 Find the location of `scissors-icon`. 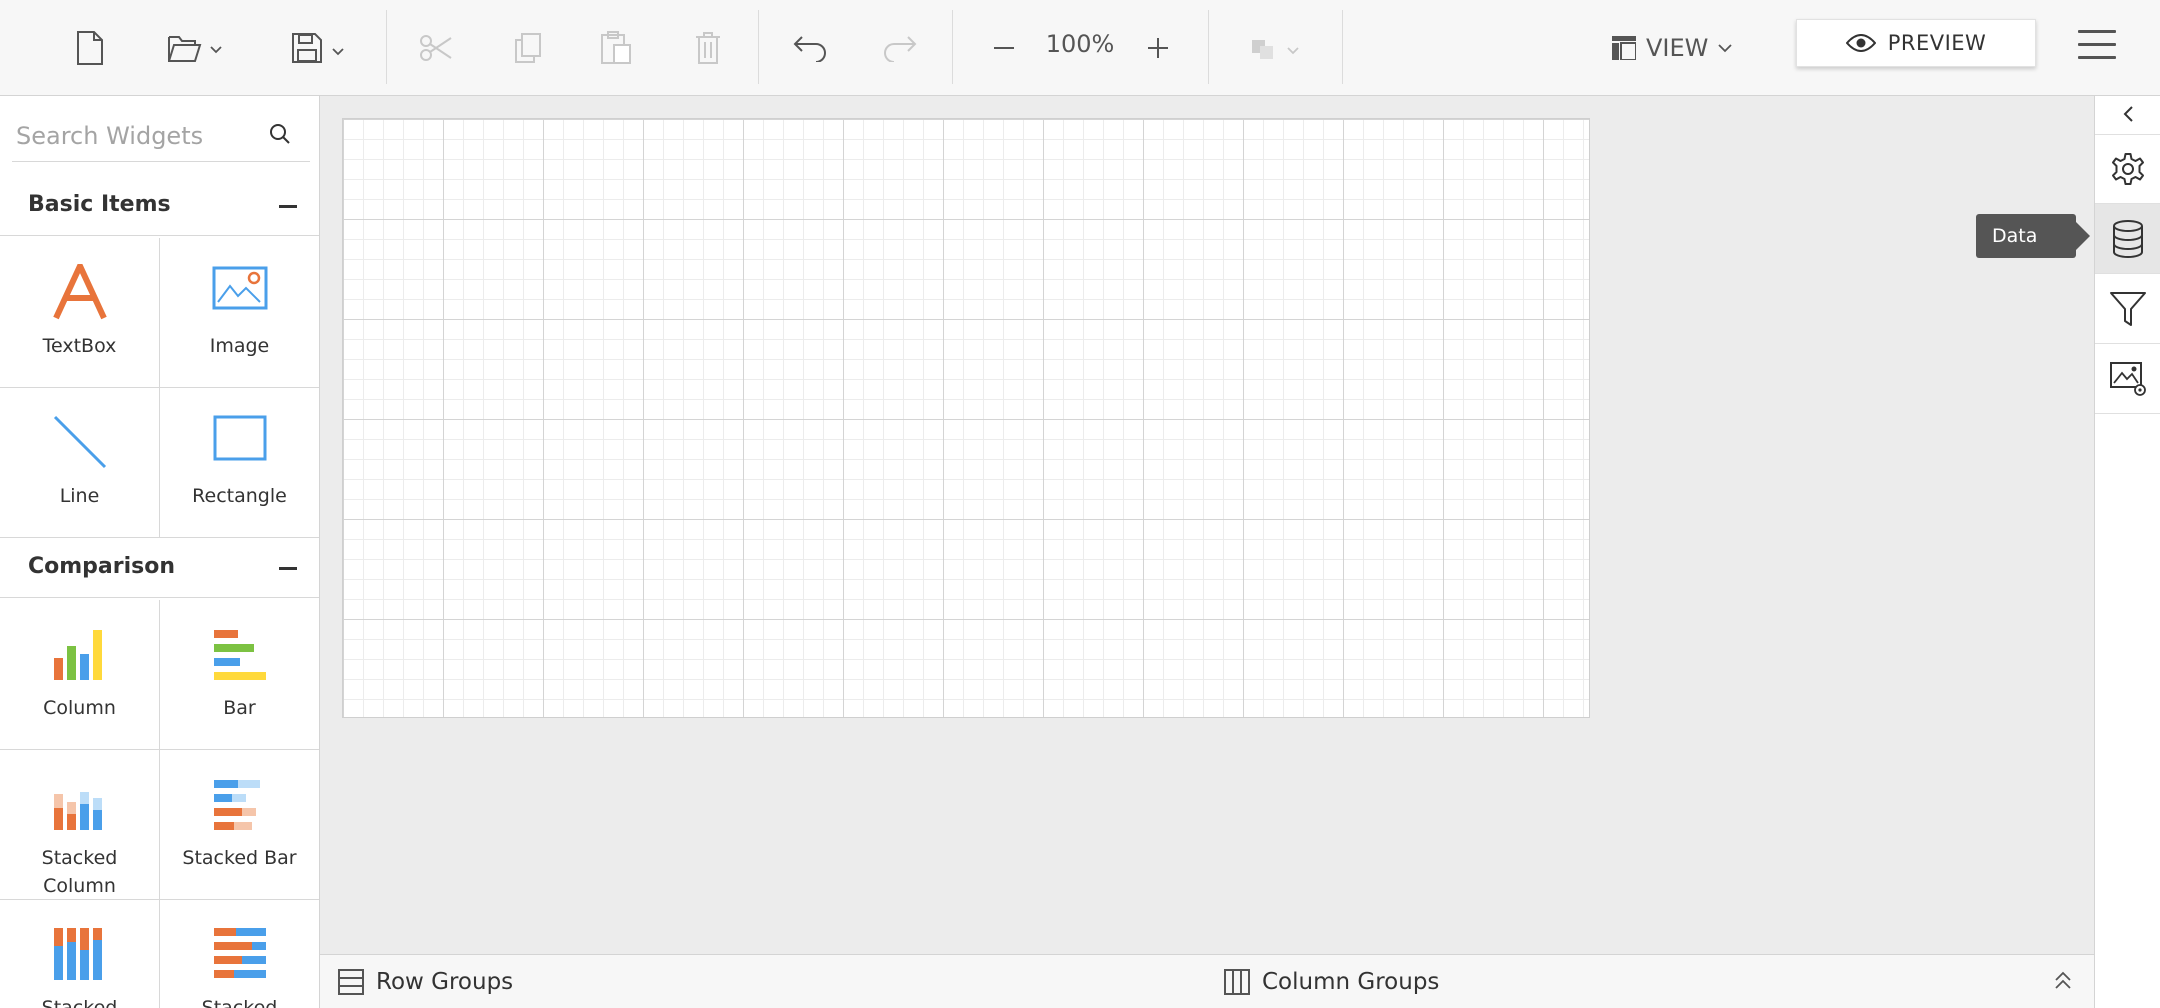

scissors-icon is located at coordinates (436, 48).